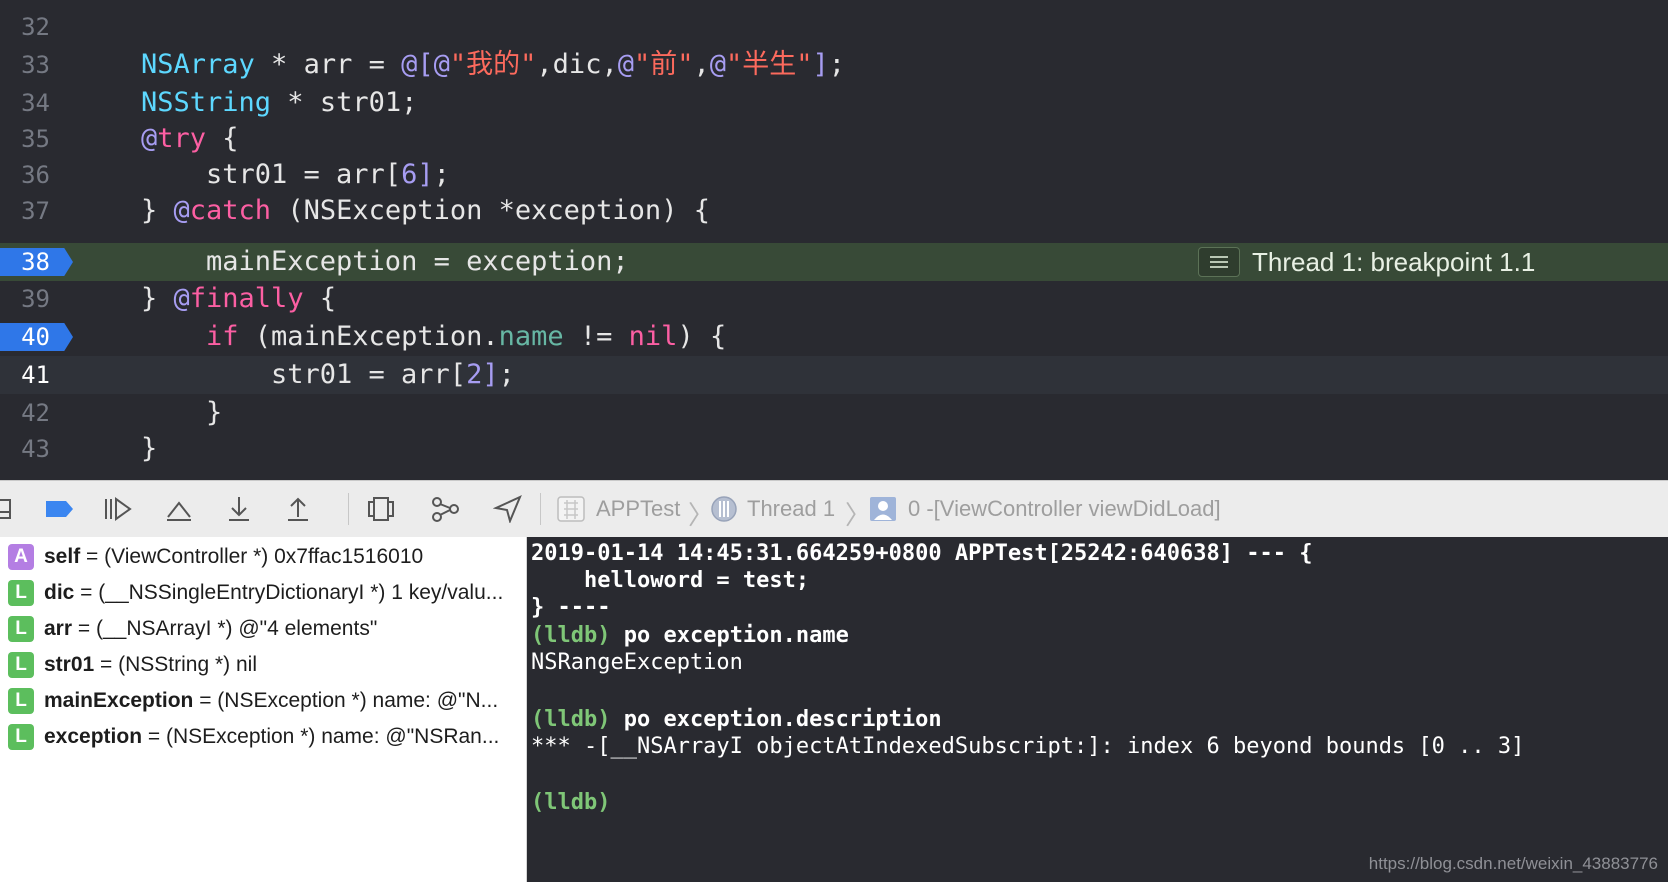 Image resolution: width=1668 pixels, height=882 pixels. What do you see at coordinates (238, 299) in the screenshot?
I see `code-text: } @finally {` at bounding box center [238, 299].